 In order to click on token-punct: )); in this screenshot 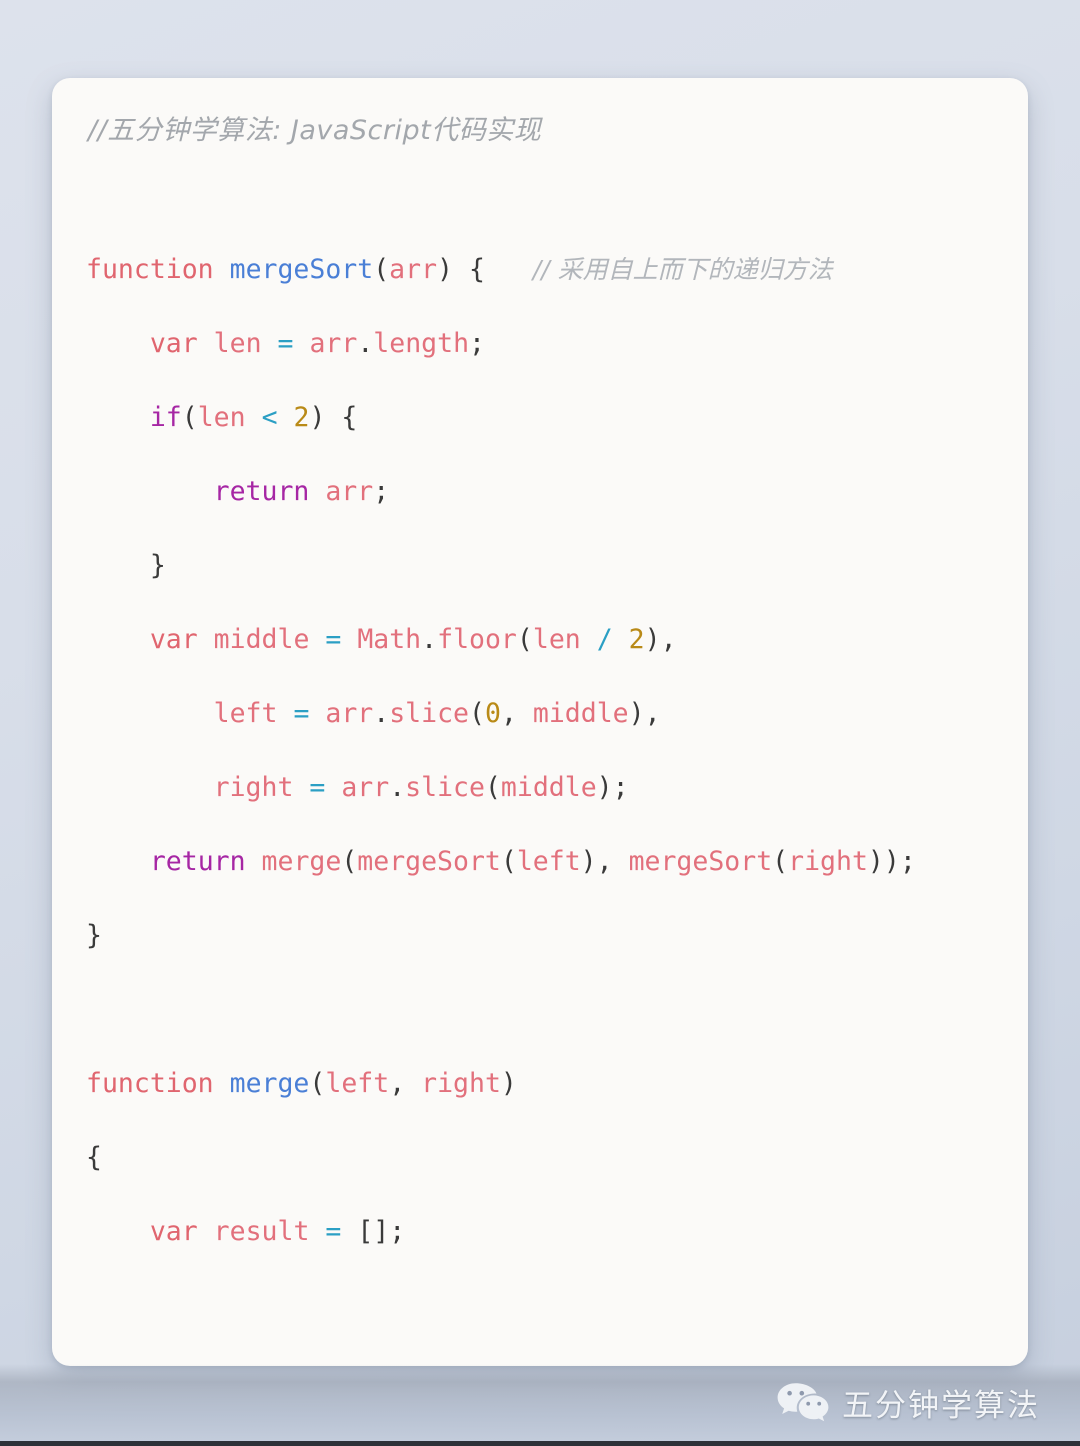, I will do `click(891, 861)`.